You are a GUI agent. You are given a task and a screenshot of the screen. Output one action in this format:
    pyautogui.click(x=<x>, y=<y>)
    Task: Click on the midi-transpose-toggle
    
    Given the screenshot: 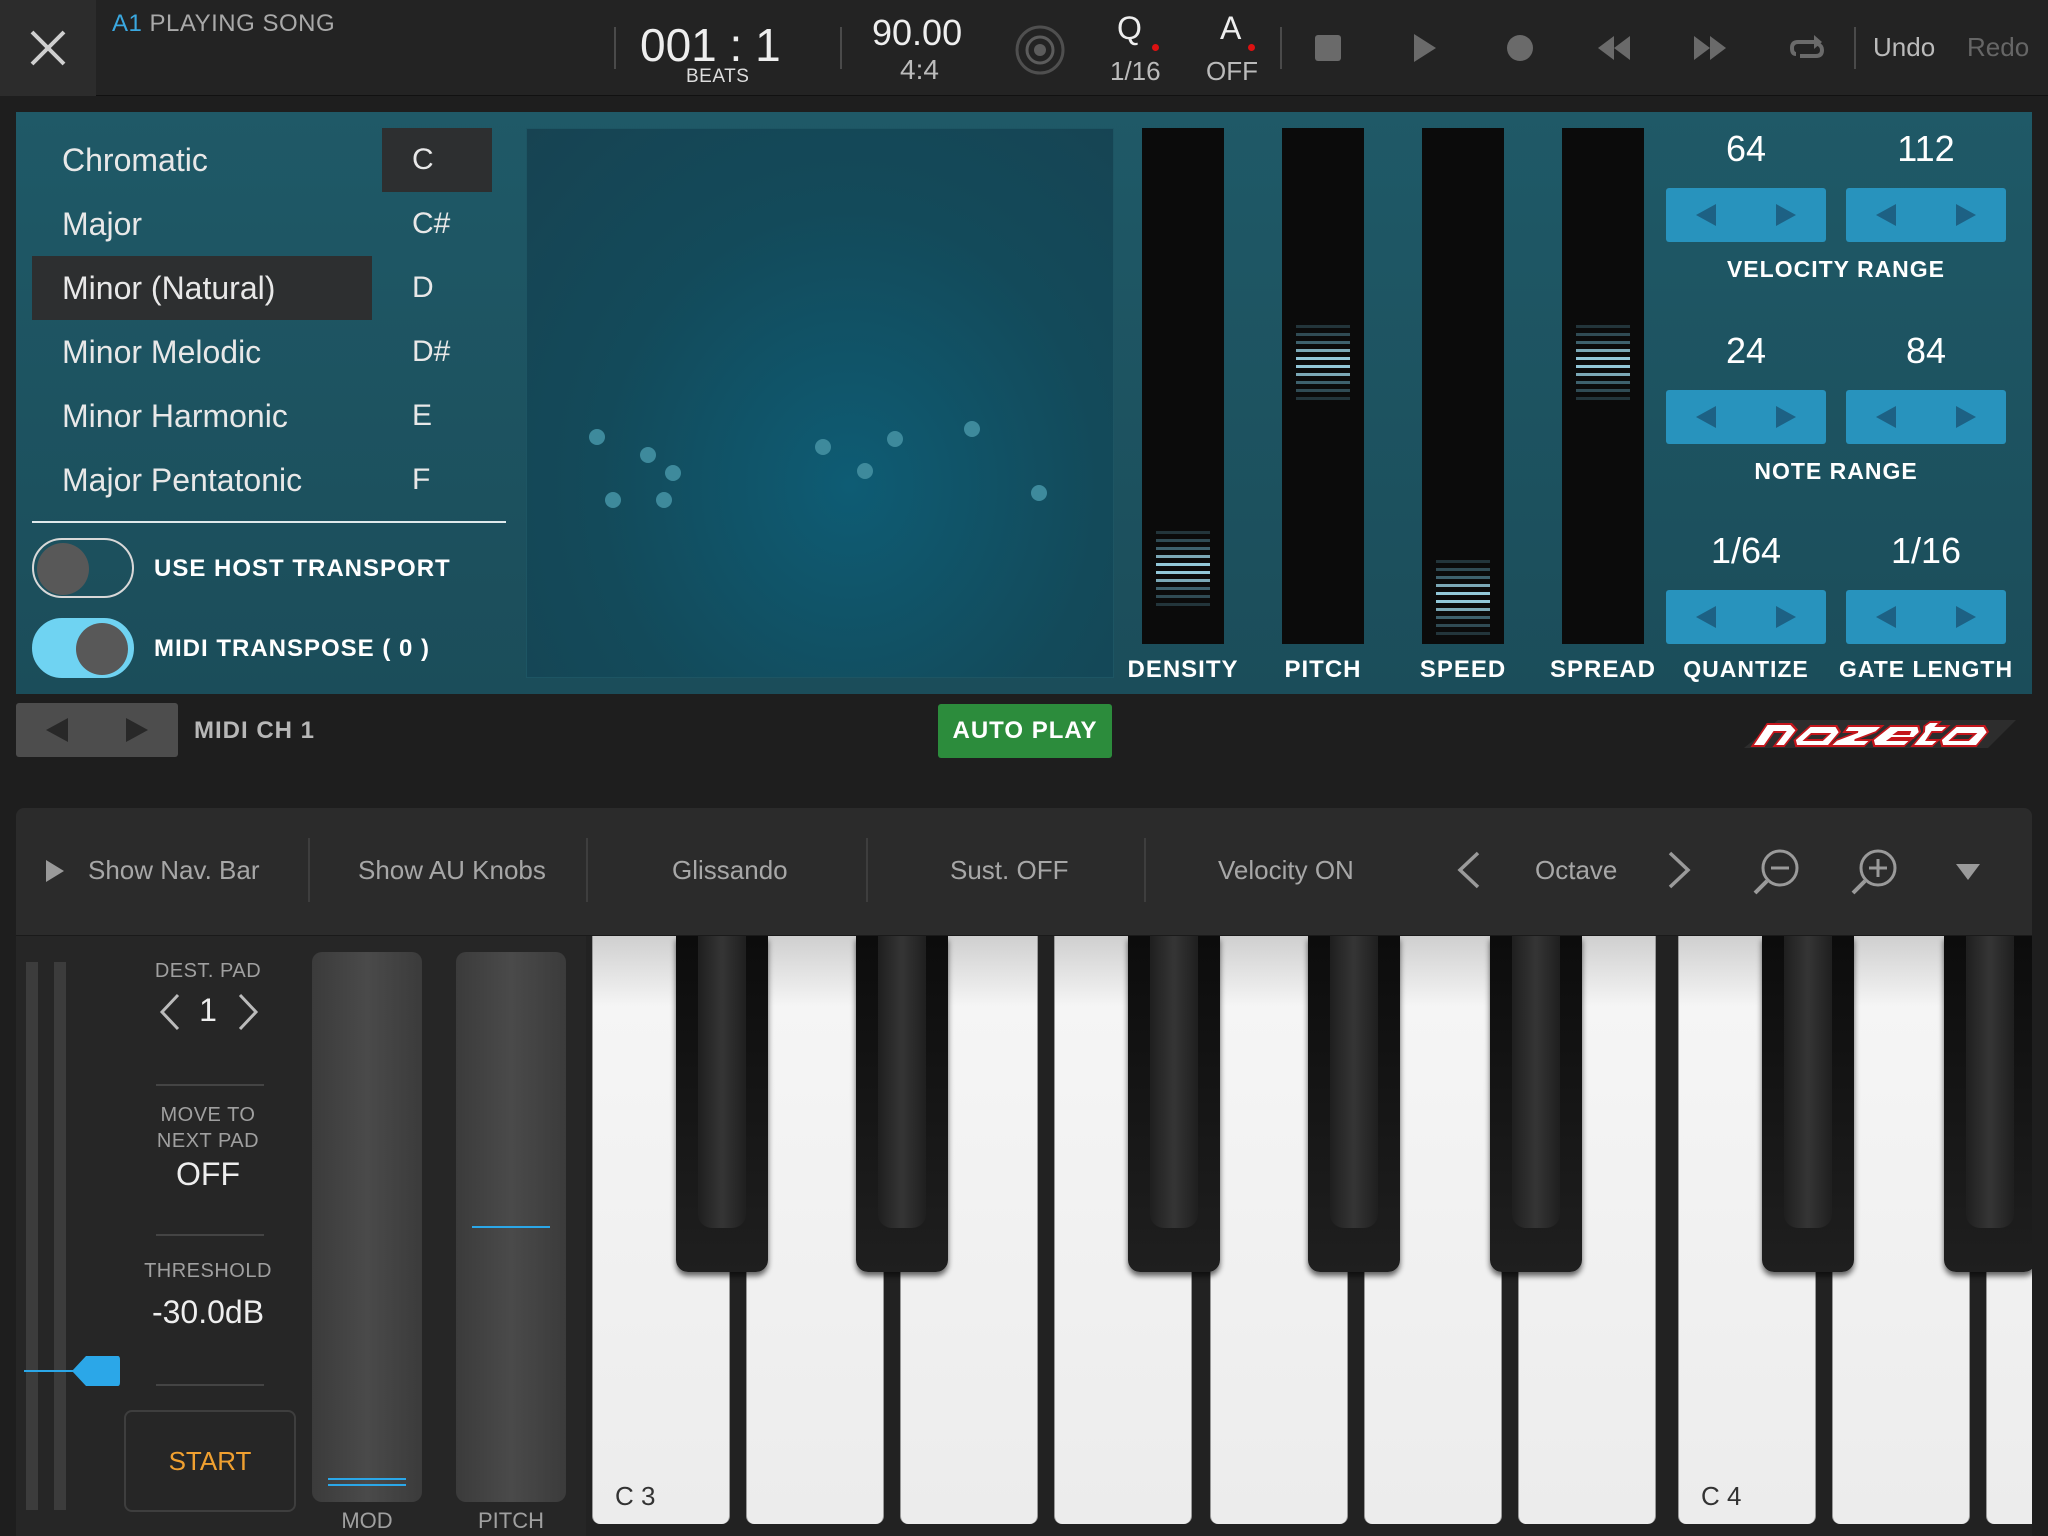 What is the action you would take?
    pyautogui.click(x=83, y=648)
    